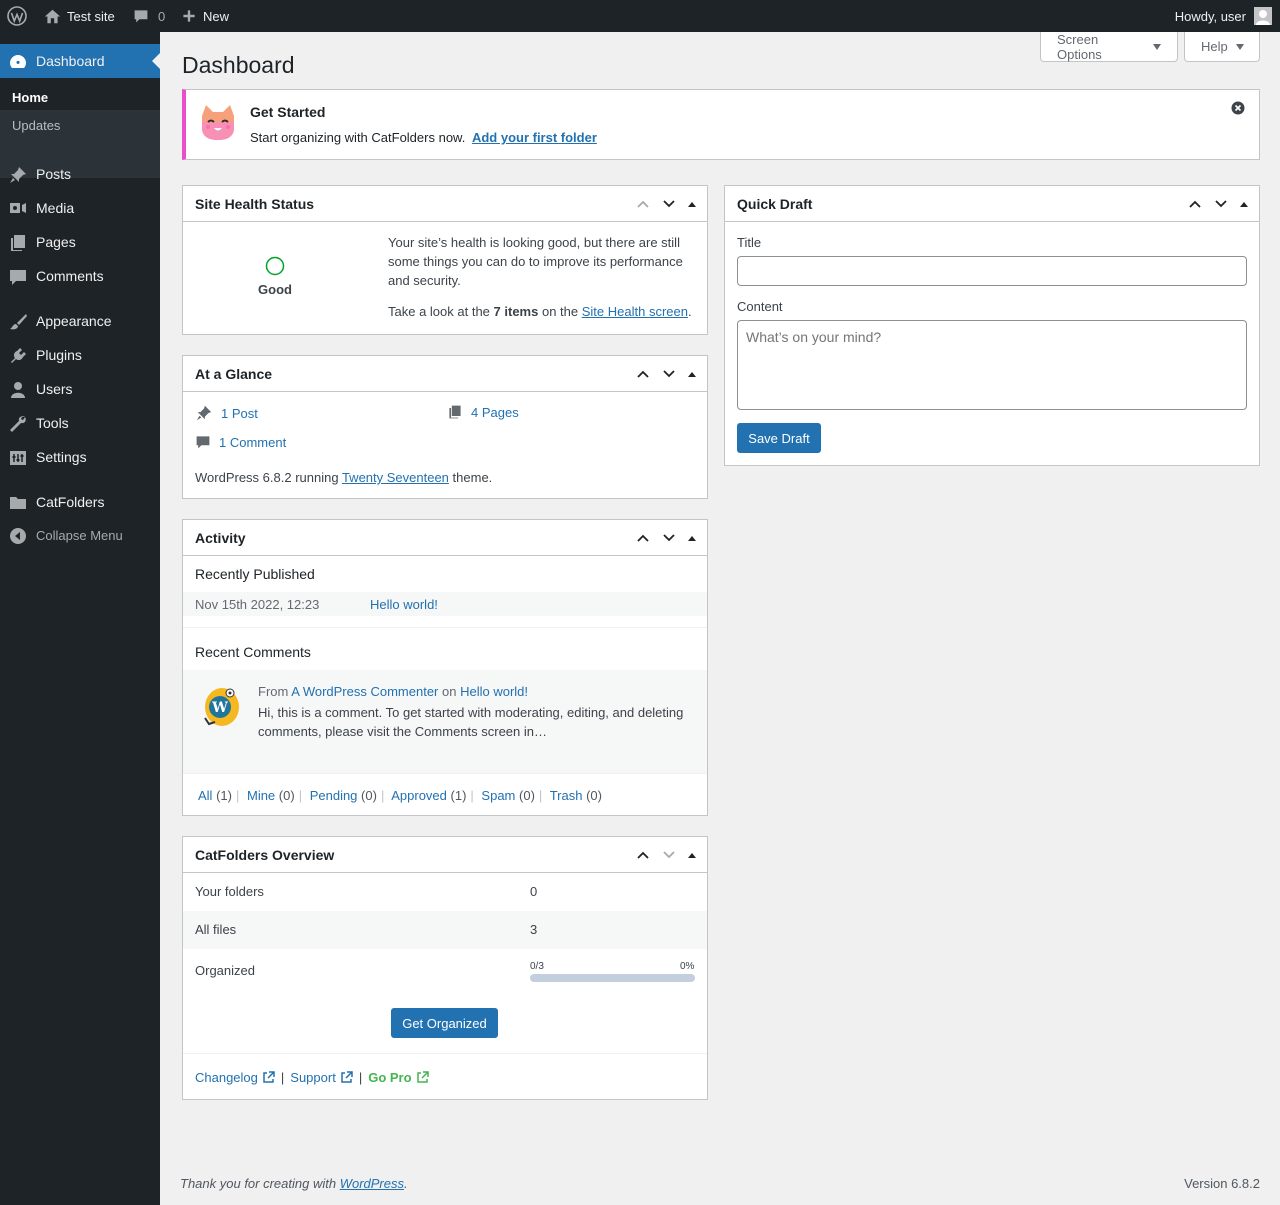 The height and width of the screenshot is (1205, 1280). I want to click on collapse-menu-button: Collapse Menu, so click(80, 535).